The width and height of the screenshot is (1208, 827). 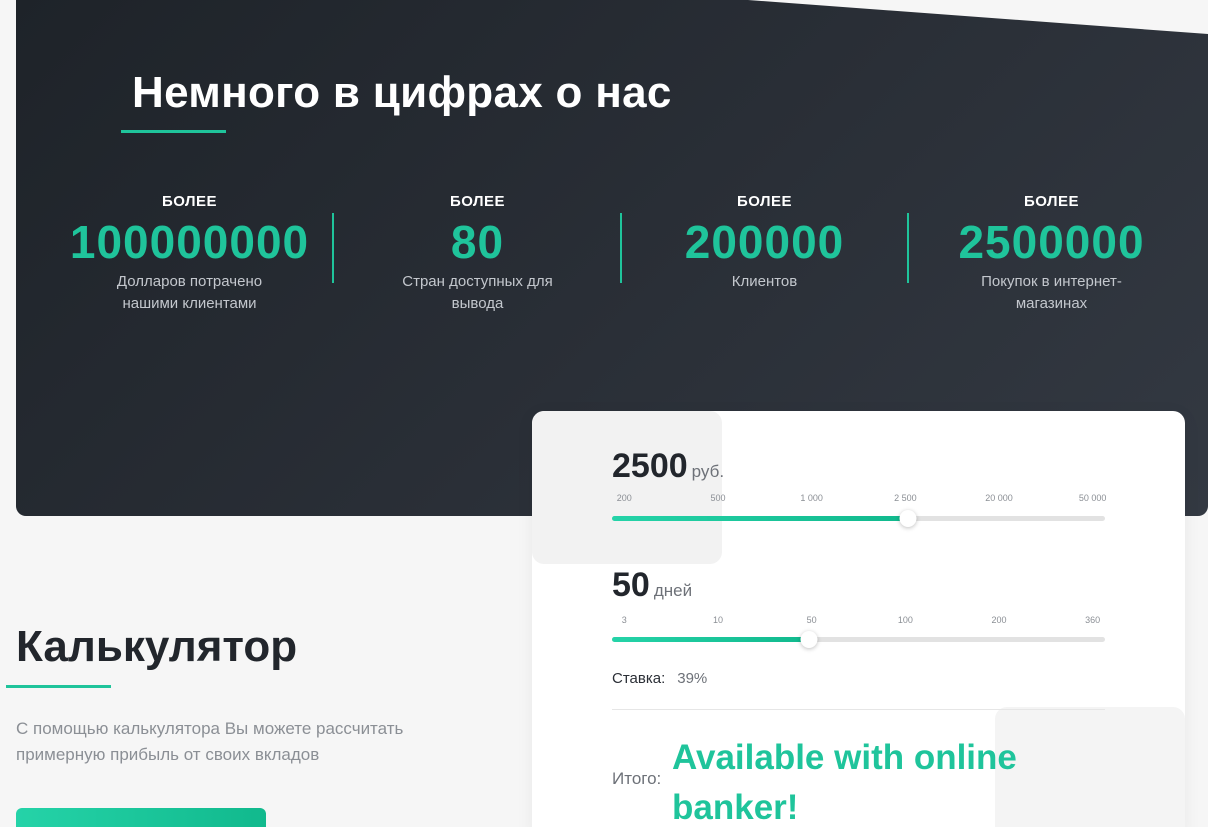 What do you see at coordinates (477, 292) in the screenshot?
I see `stat-description: Стран доступных для вывода` at bounding box center [477, 292].